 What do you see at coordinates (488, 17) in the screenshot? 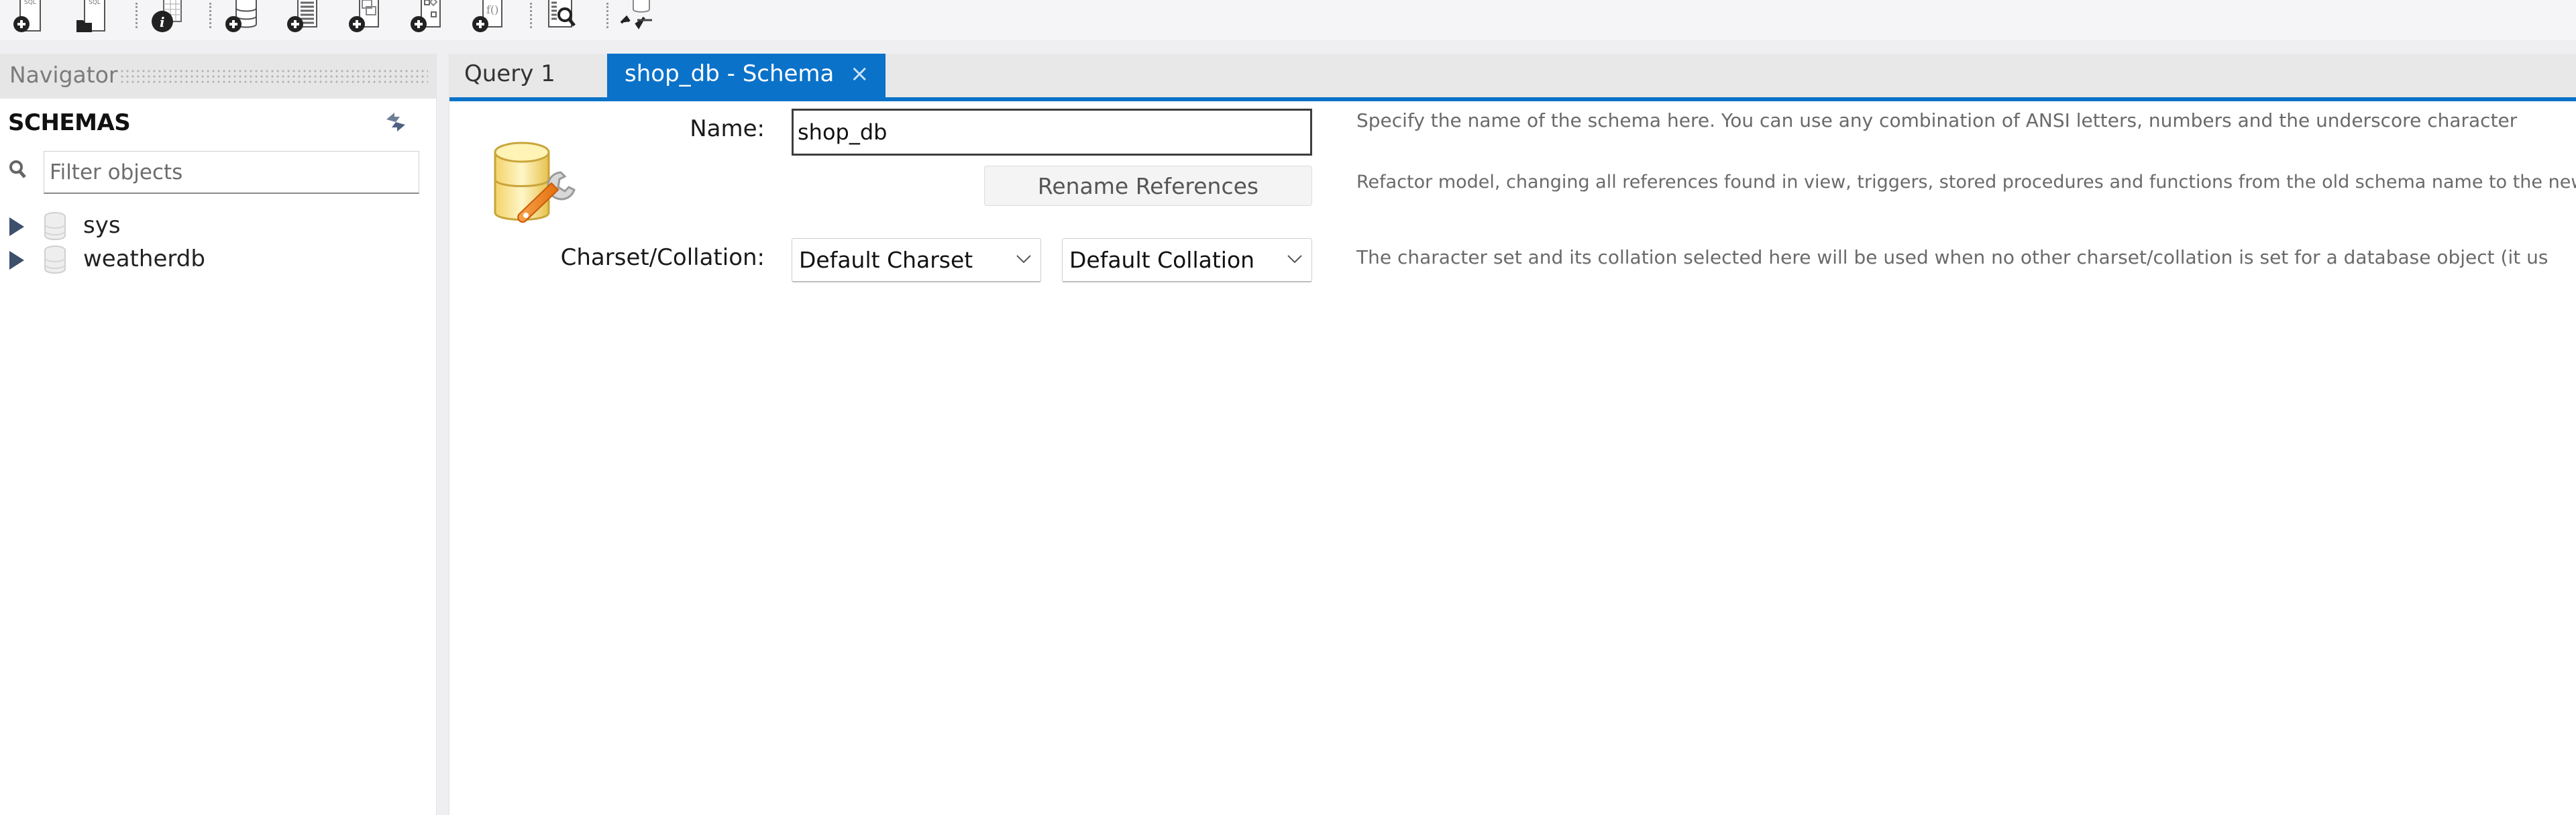
I see `create-function-icon: f()` at bounding box center [488, 17].